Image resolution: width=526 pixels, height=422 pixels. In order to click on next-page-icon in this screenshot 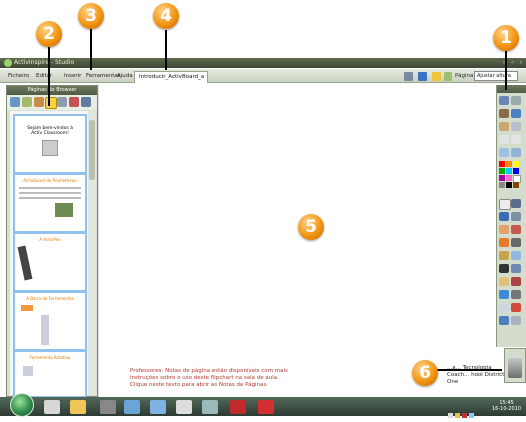, I will do `click(516, 139)`.